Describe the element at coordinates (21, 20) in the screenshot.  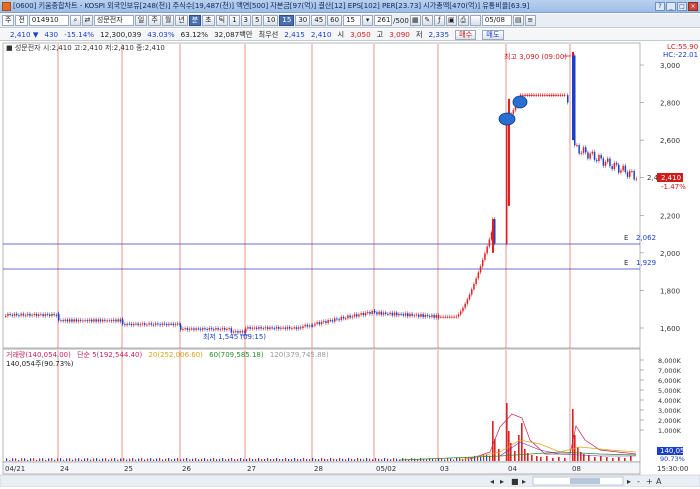
I see `type-select: 전` at that location.